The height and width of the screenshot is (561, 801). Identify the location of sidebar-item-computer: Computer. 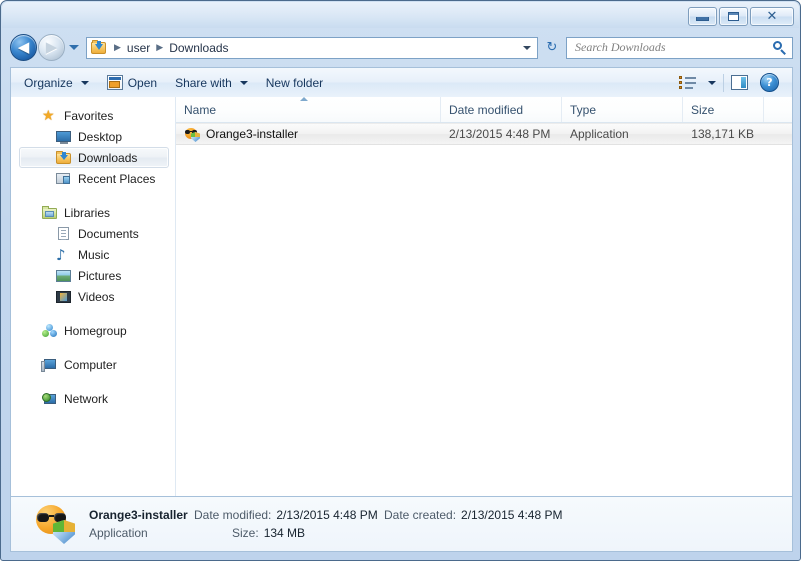
(94, 364).